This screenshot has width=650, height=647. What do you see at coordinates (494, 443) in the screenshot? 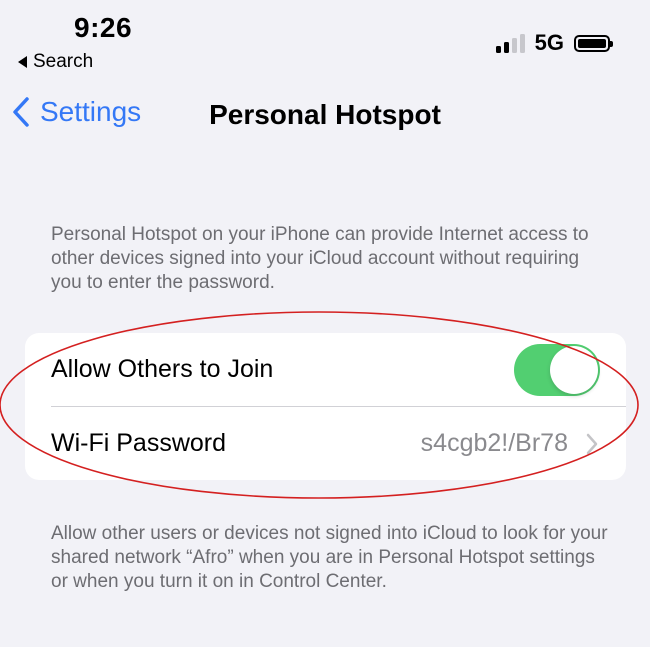
I see `wifi-password-value: s4cgb2!/Br78` at bounding box center [494, 443].